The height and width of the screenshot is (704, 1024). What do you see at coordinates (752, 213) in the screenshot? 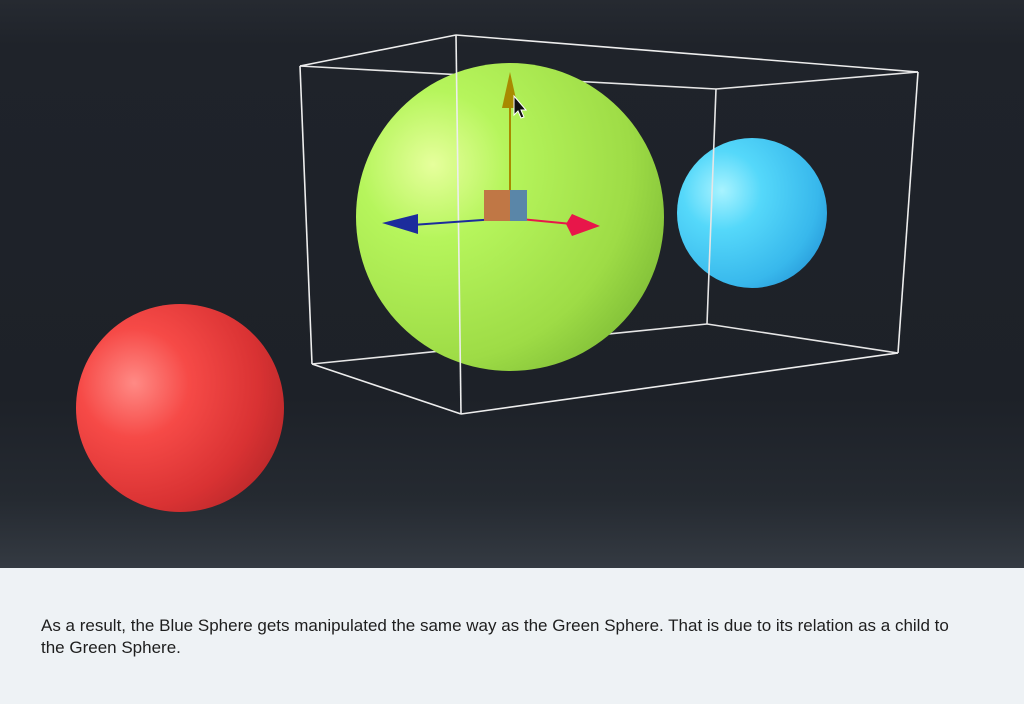
I see `blue-sphere` at bounding box center [752, 213].